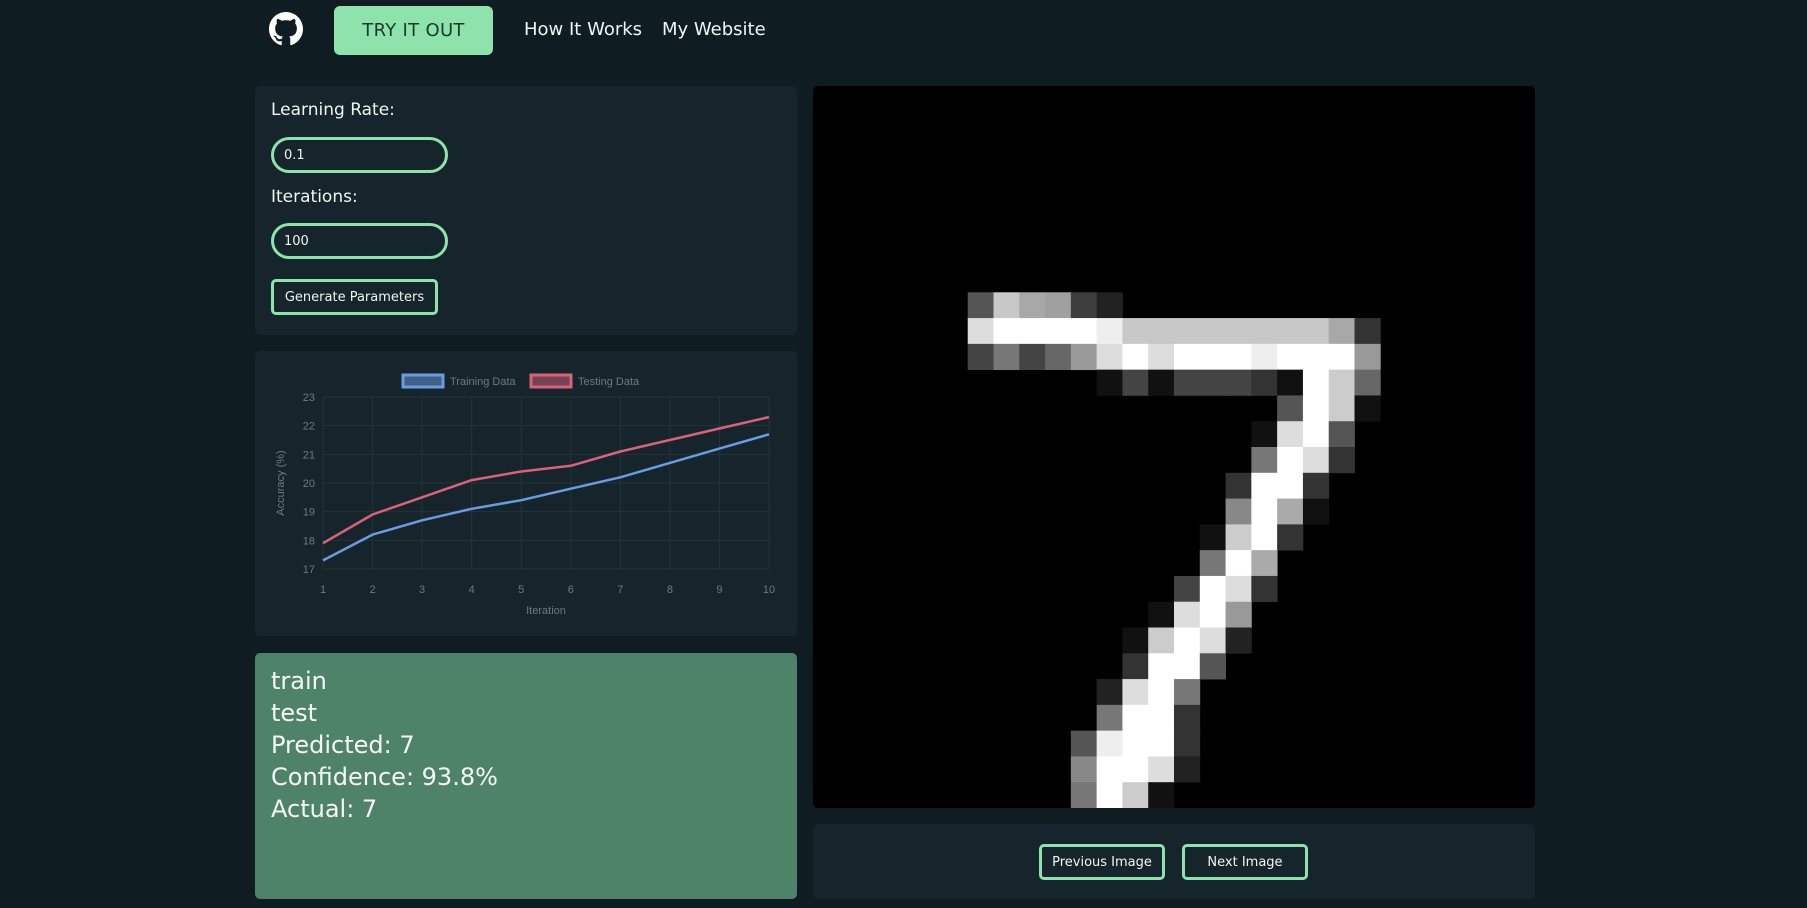 This screenshot has width=1807, height=908. Describe the element at coordinates (413, 30) in the screenshot. I see `try-it-out-button: TRY IT OUT` at that location.